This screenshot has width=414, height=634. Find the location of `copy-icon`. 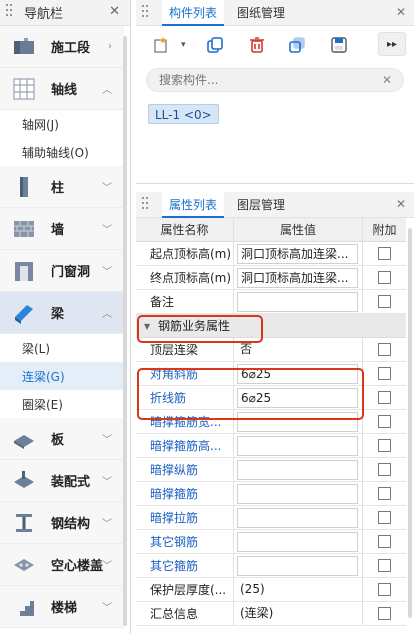

copy-icon is located at coordinates (215, 45).